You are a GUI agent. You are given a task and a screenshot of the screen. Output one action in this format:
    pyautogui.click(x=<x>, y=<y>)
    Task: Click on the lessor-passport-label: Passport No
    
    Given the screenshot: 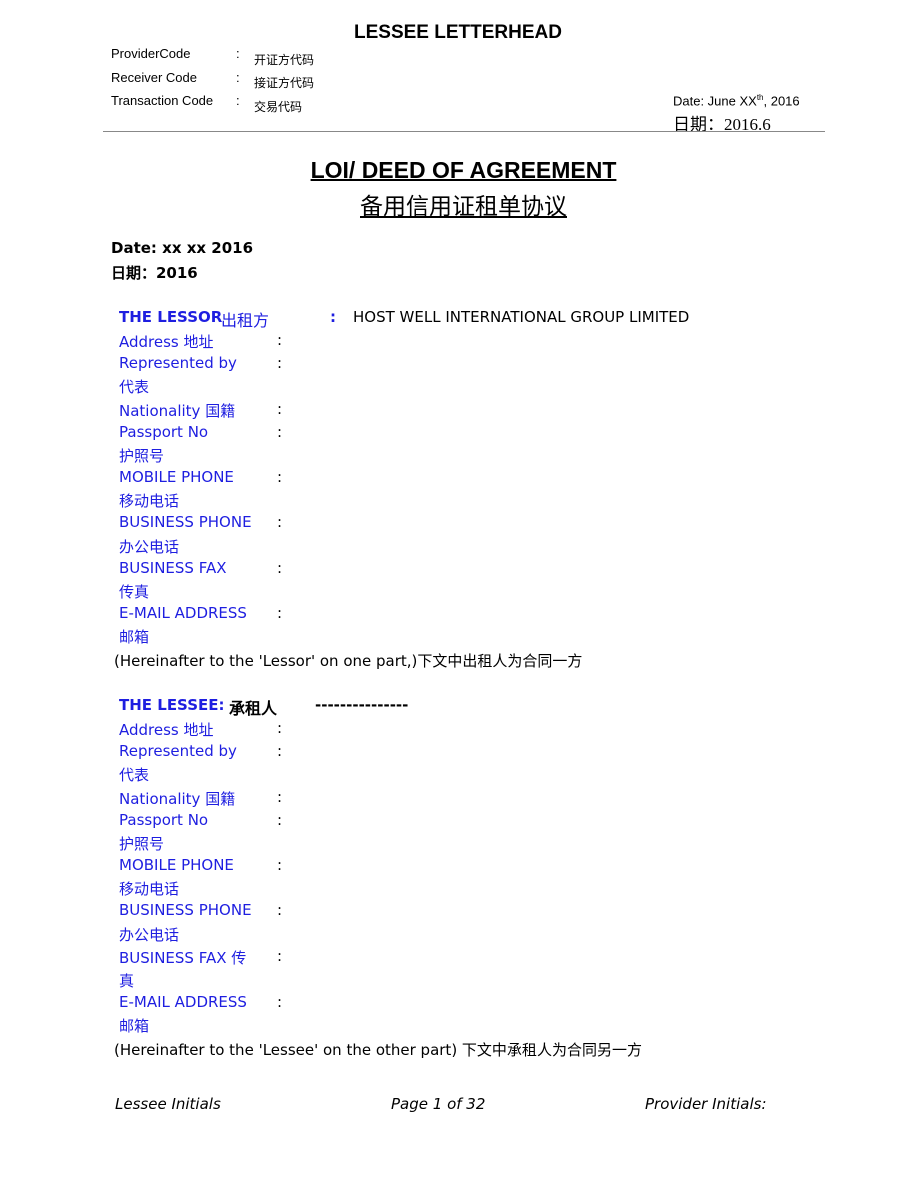 What is the action you would take?
    pyautogui.click(x=164, y=432)
    